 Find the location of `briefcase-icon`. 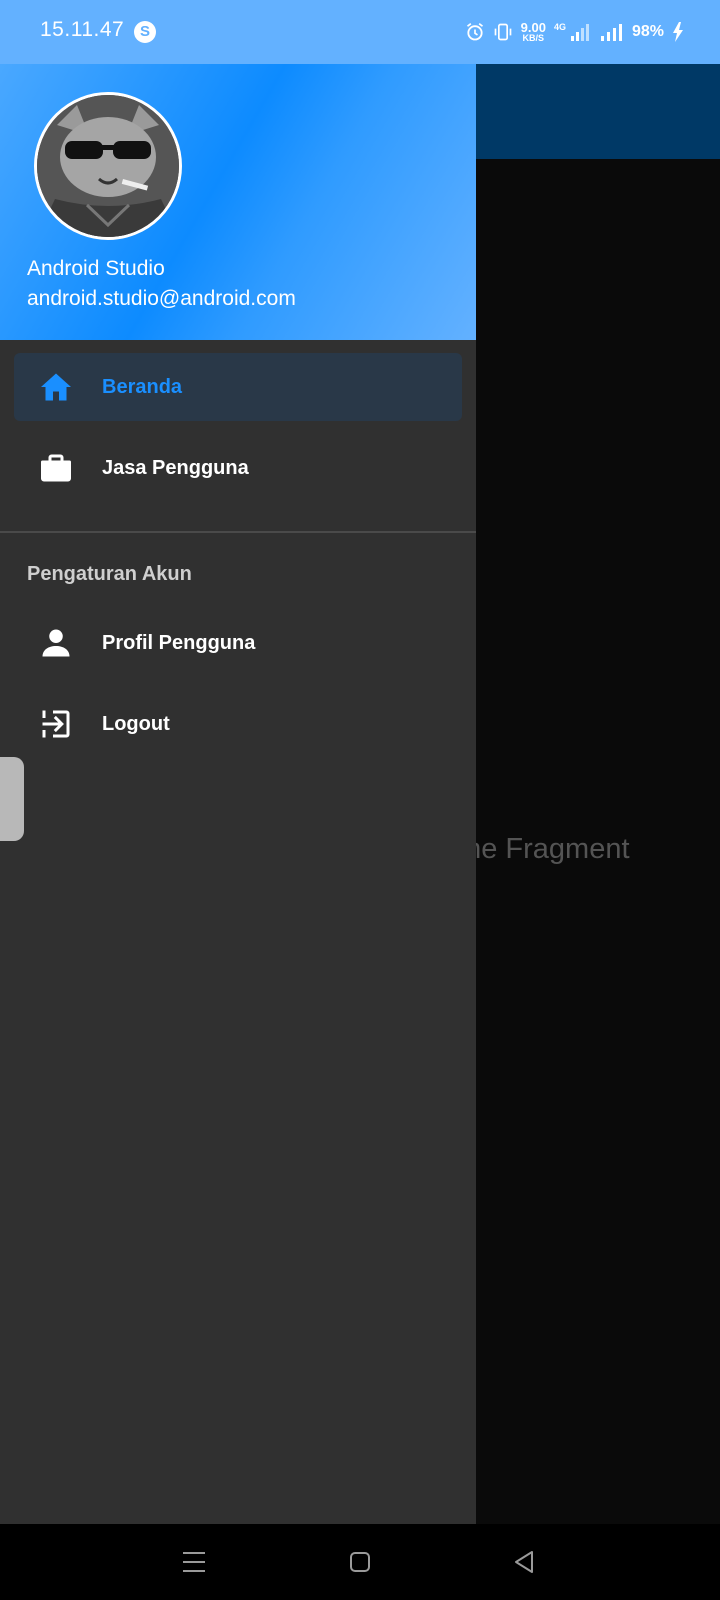

briefcase-icon is located at coordinates (56, 468).